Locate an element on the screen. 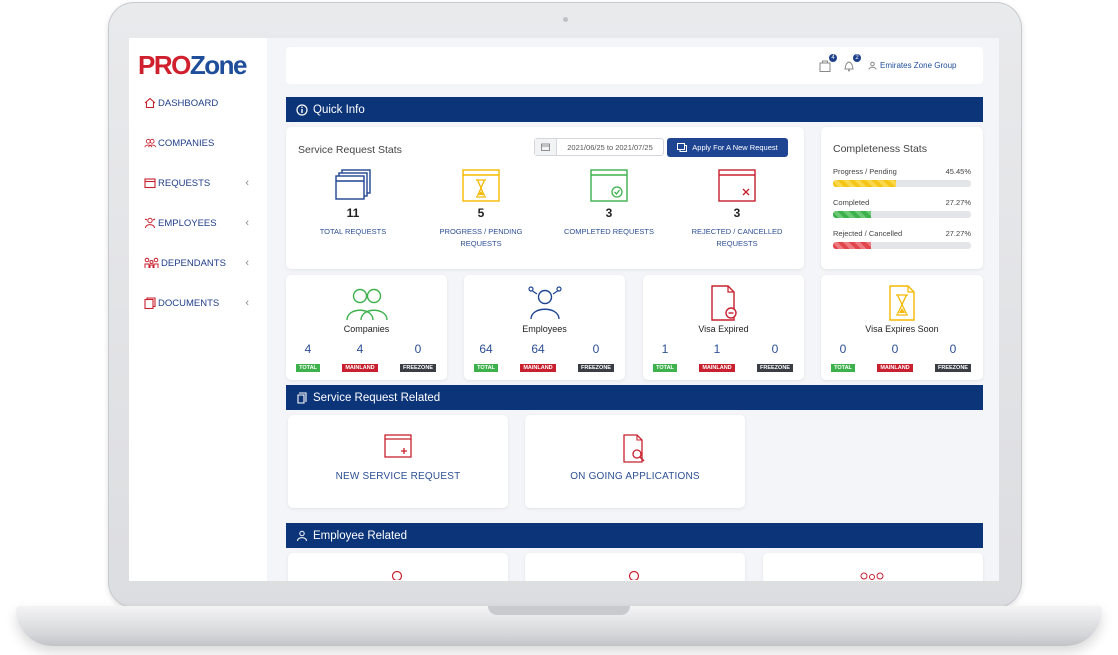 This screenshot has height=655, width=1118. summary-name: Employees is located at coordinates (544, 329).